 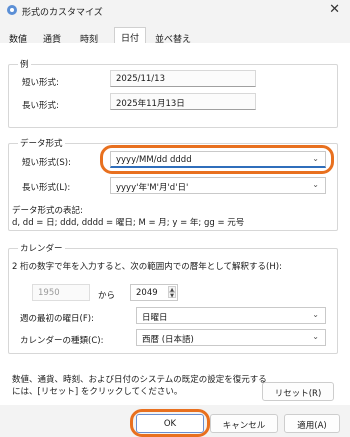 I want to click on calendar-type-label: カレンダーの種類(C):, so click(x=62, y=341).